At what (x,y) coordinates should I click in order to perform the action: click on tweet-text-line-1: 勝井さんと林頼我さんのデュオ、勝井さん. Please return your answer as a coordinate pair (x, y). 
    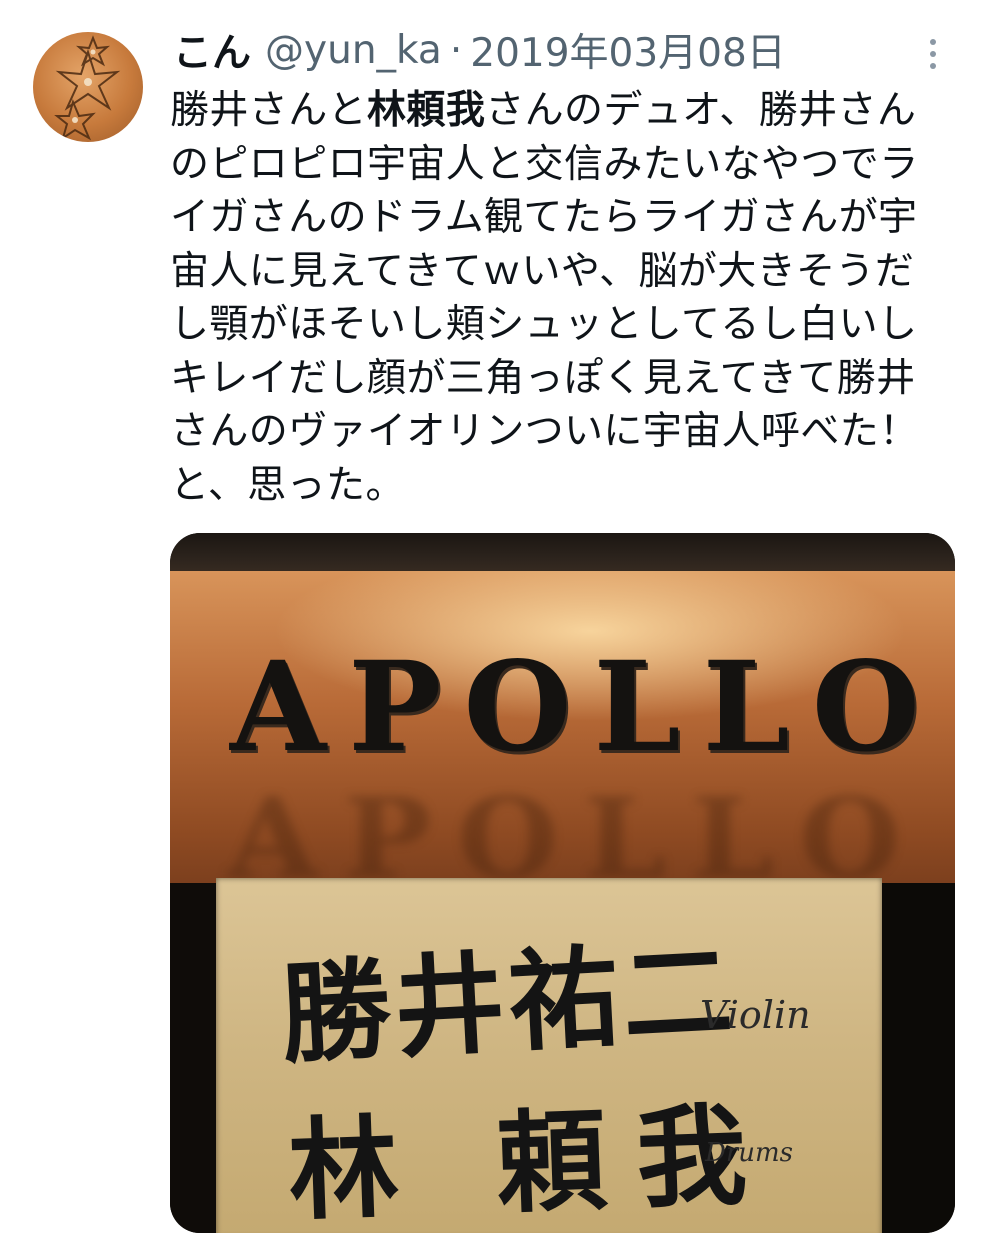
    Looking at the image, I should click on (565, 111).